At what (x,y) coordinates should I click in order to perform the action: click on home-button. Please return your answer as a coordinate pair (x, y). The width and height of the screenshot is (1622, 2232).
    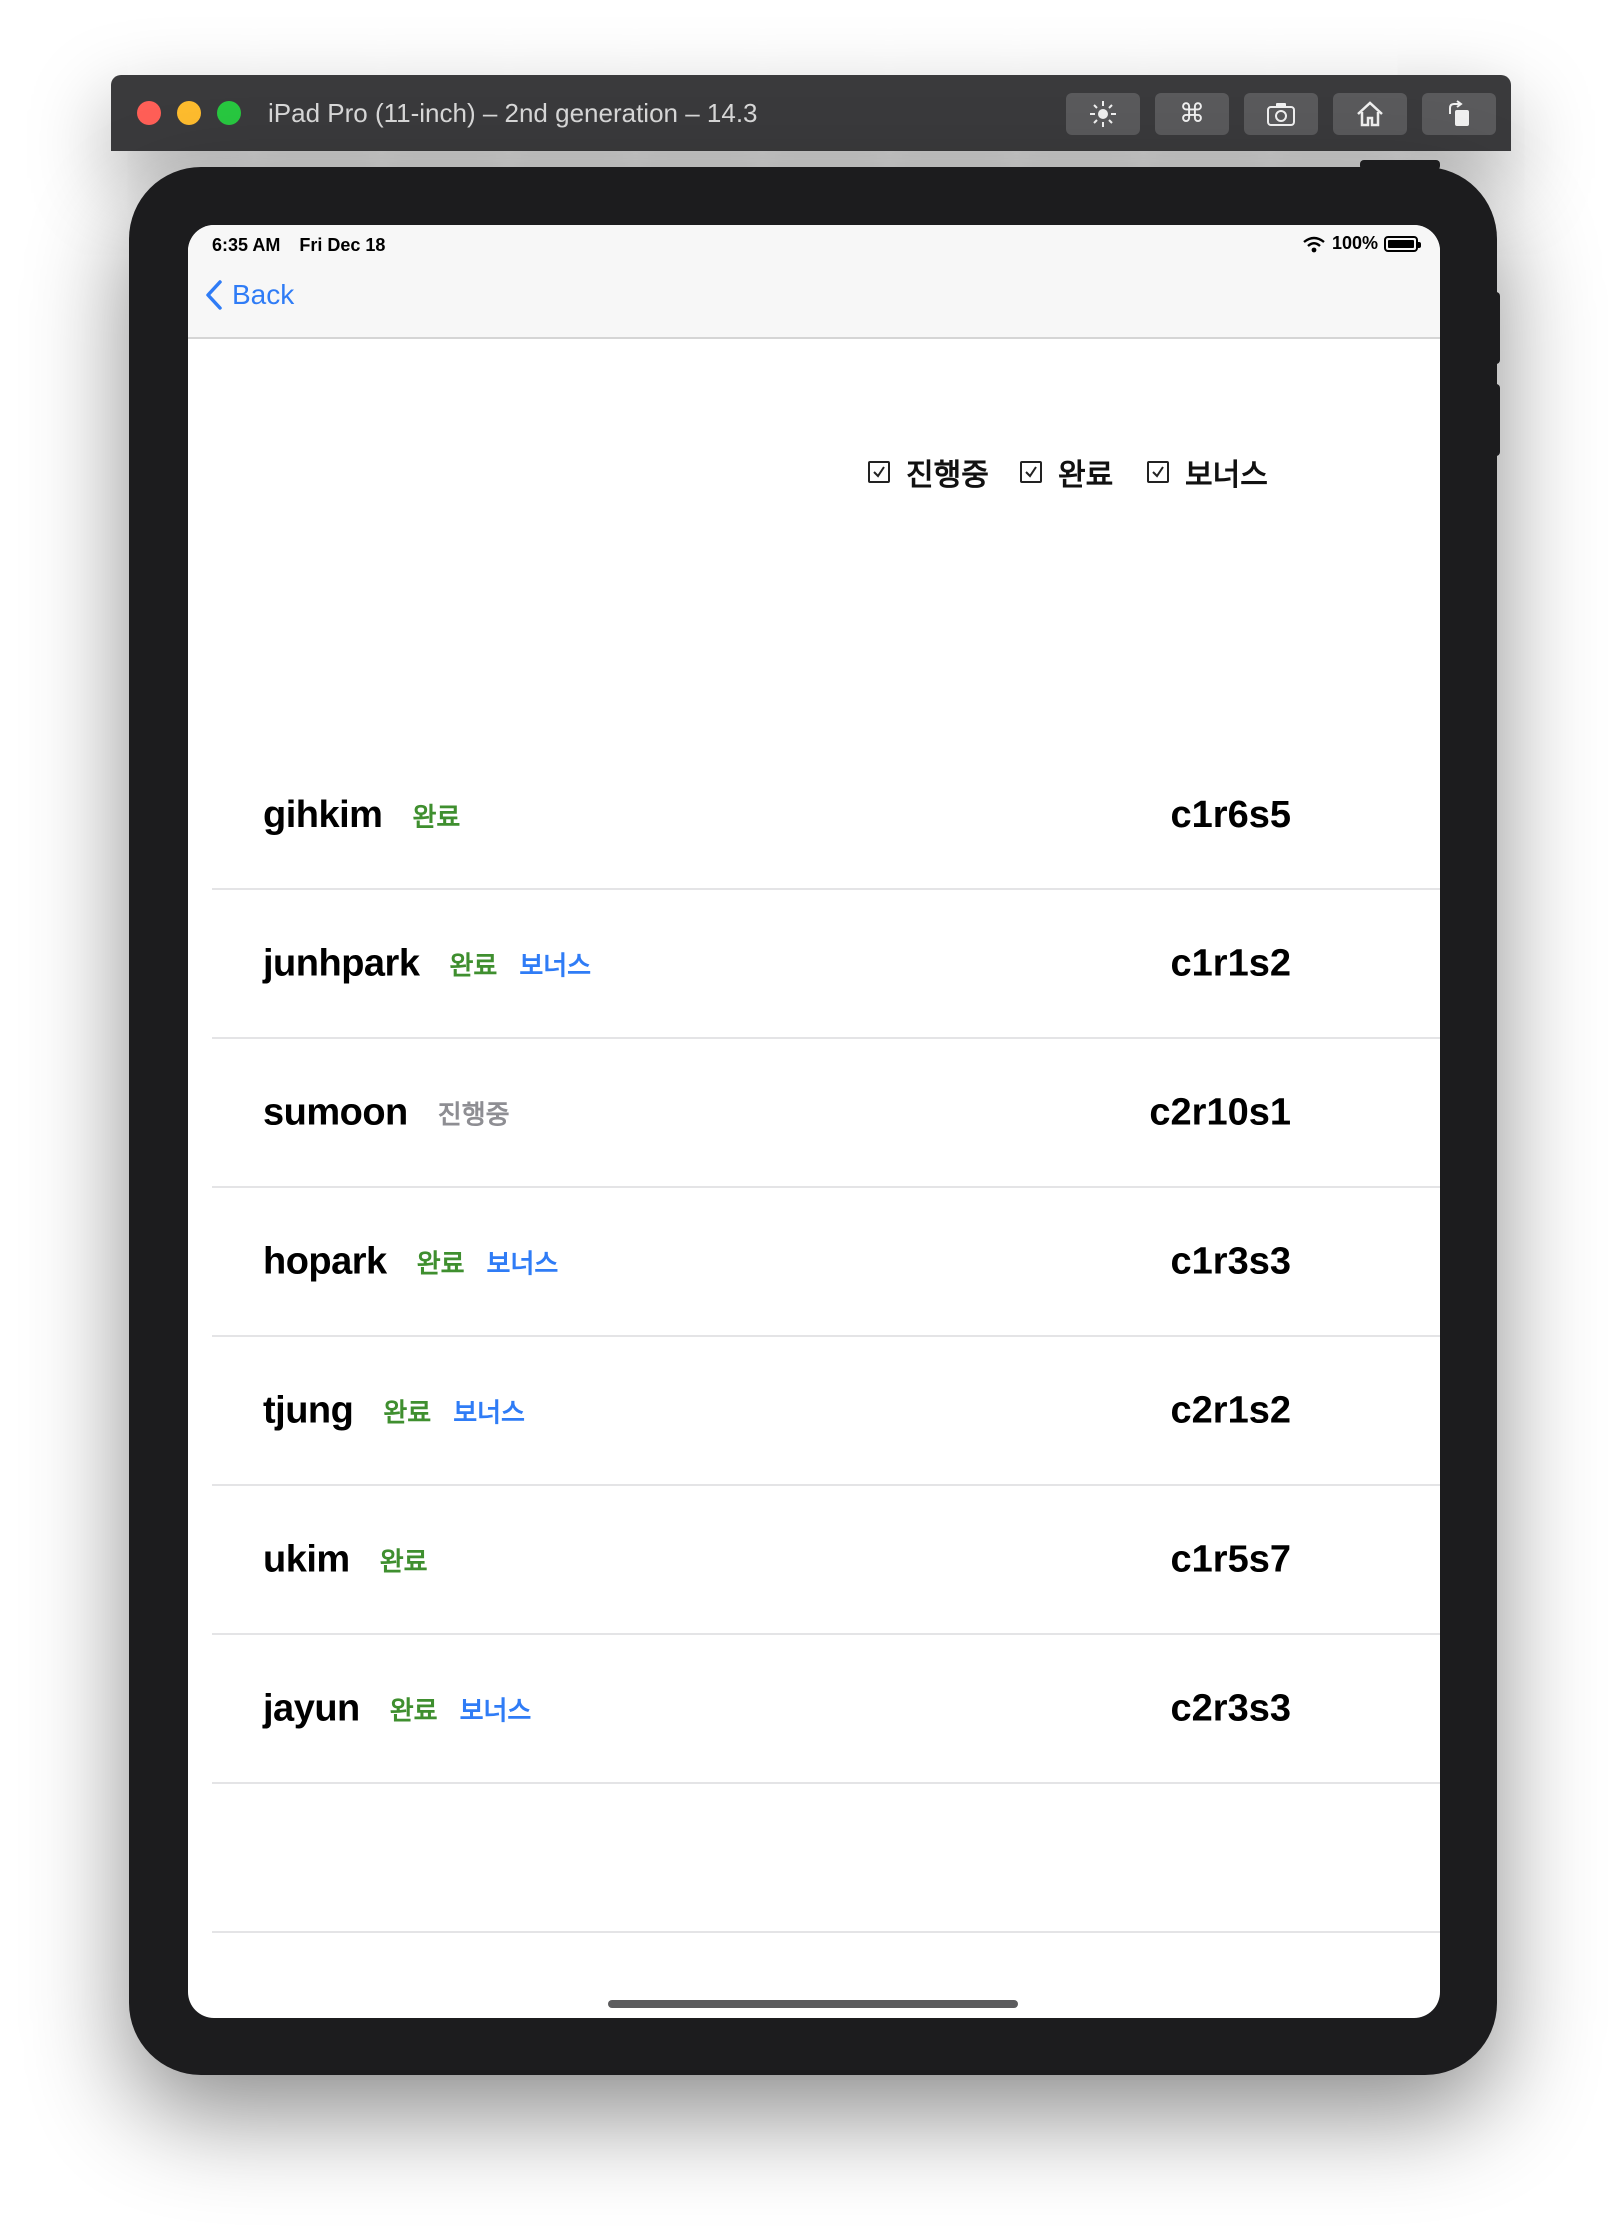
    Looking at the image, I should click on (1370, 114).